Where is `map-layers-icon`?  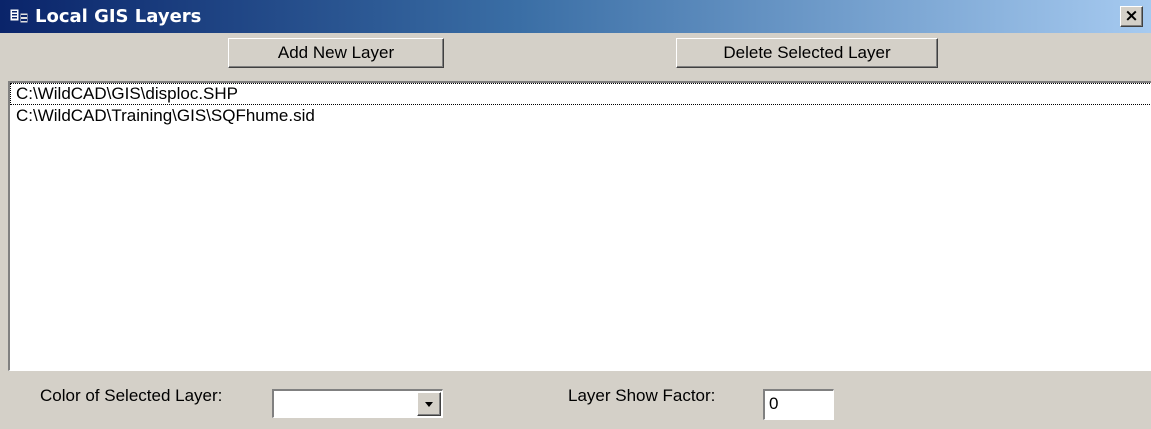 map-layers-icon is located at coordinates (19, 16).